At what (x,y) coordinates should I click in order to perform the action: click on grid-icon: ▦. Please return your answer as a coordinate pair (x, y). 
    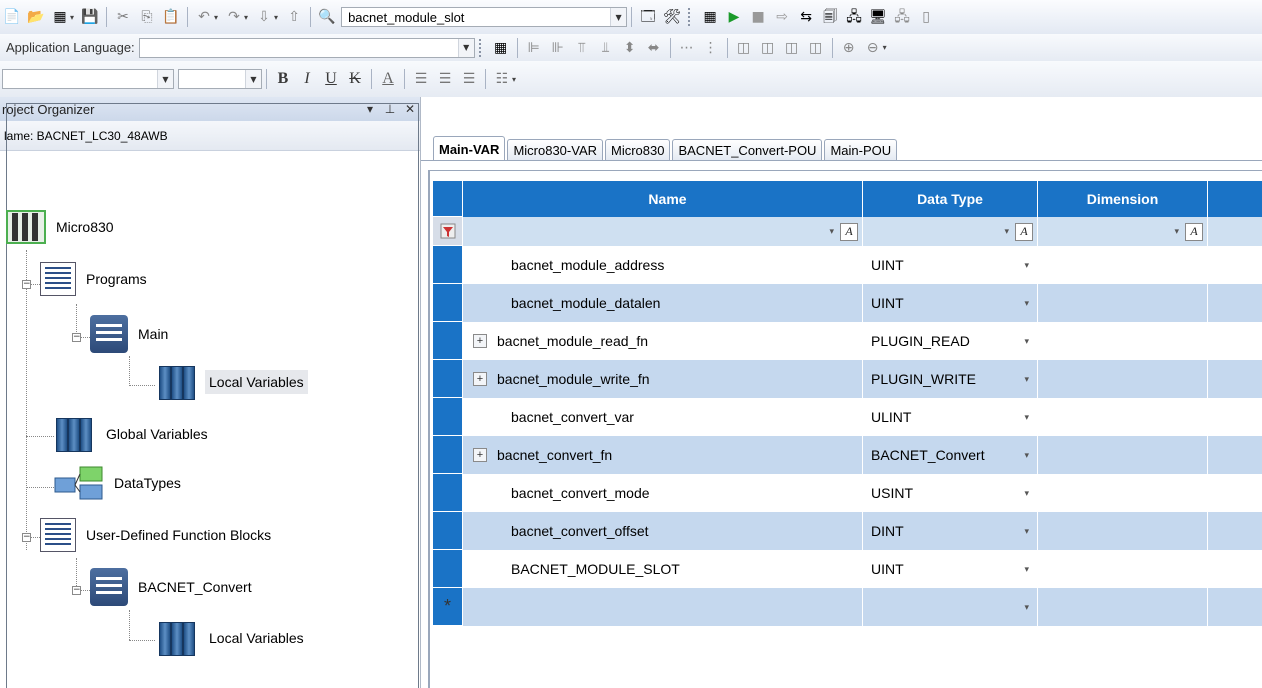
    Looking at the image, I should click on (501, 48).